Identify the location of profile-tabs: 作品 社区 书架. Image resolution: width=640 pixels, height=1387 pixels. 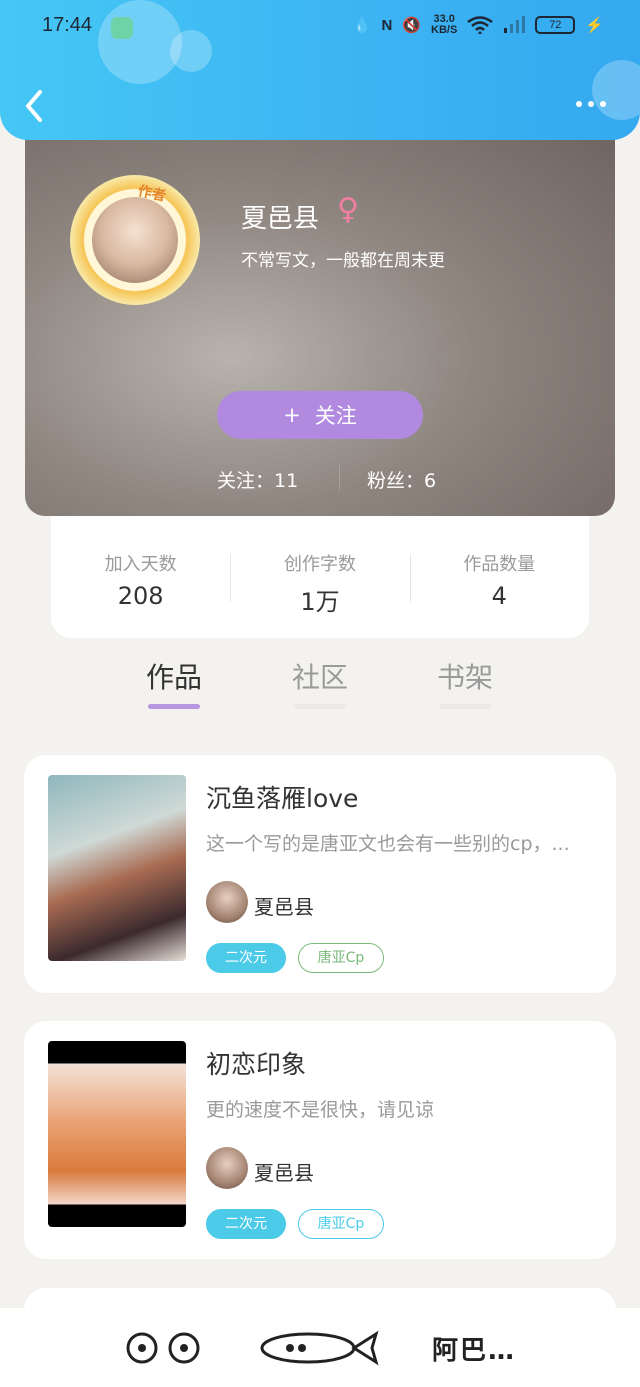
(320, 686).